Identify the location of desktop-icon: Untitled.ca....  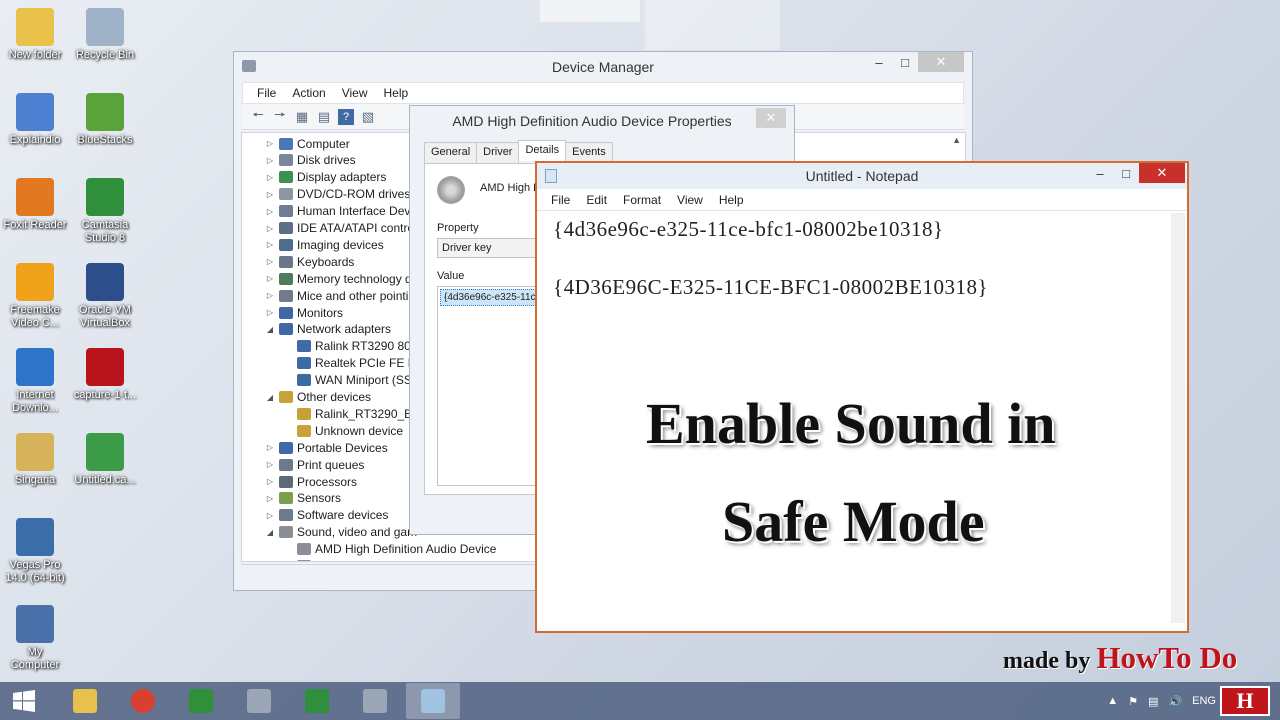
(105, 460).